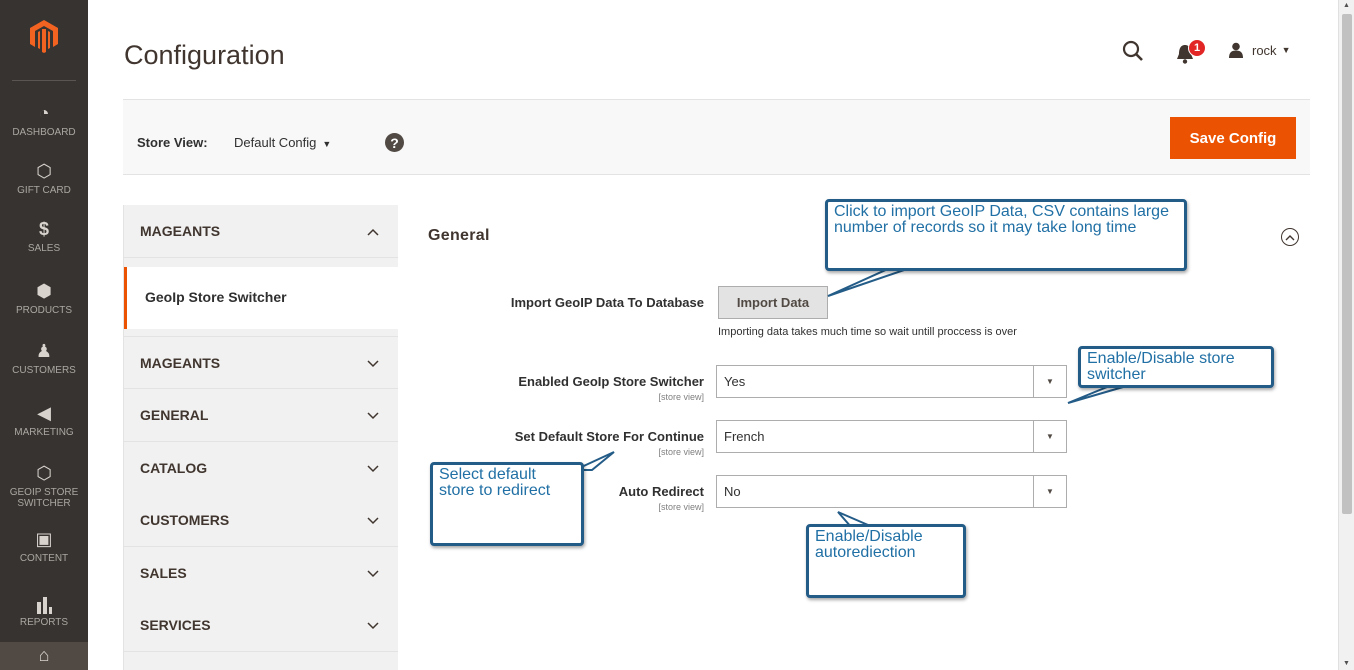 The image size is (1354, 670). I want to click on tab-group-label: SERVICES, so click(175, 625).